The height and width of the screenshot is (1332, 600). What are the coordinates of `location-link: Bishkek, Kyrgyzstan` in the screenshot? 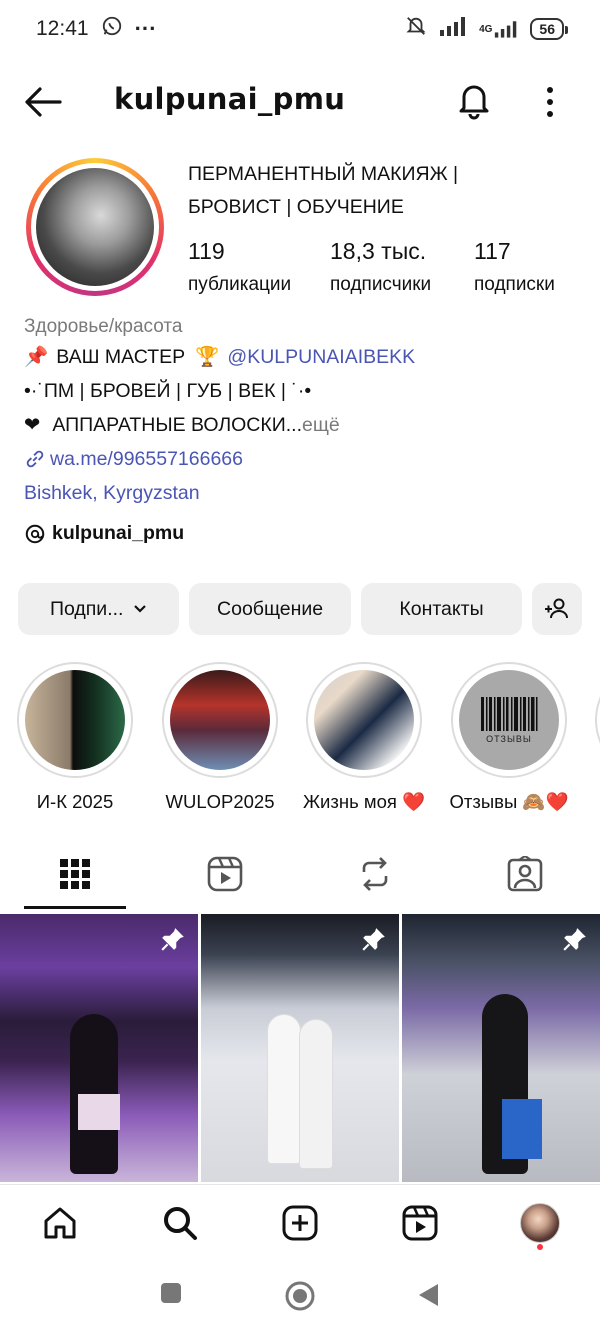 It's located at (304, 493).